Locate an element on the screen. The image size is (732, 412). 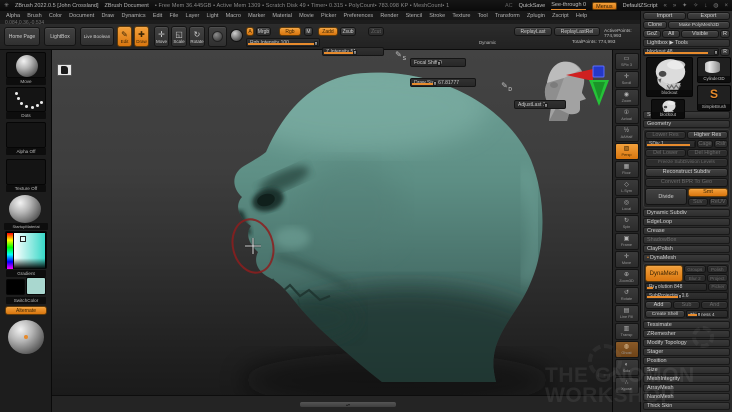
dynamesh-polish-toggle: Polish is located at coordinates (717, 269).